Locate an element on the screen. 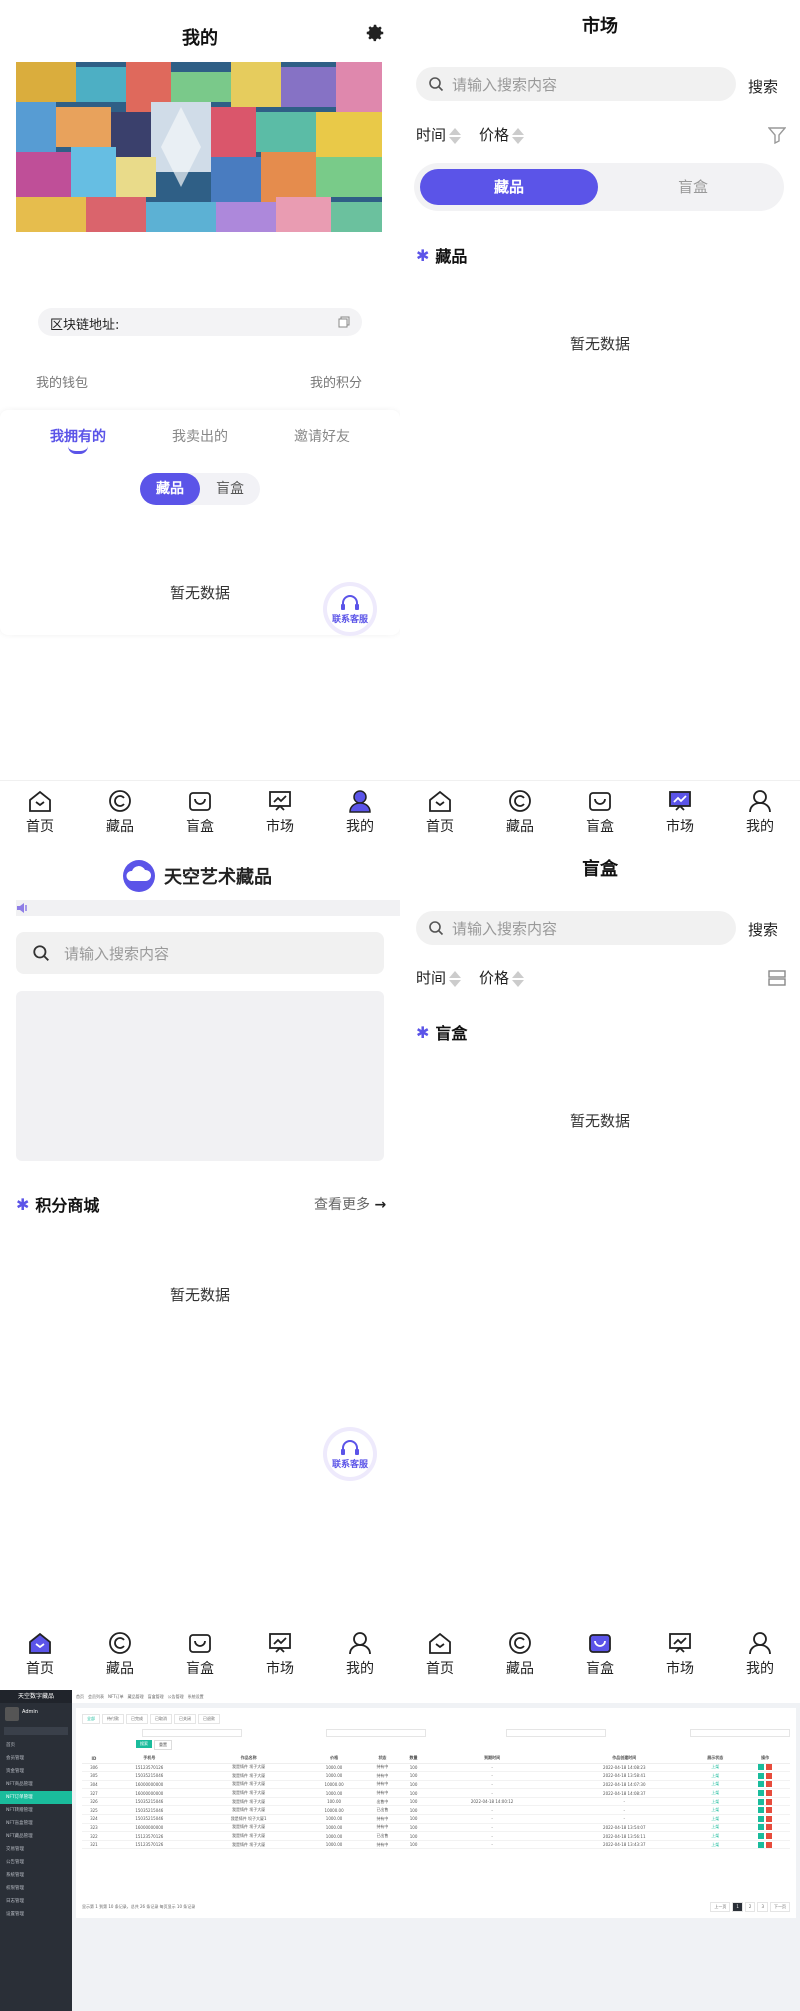 This screenshot has height=2011, width=800. reset-button: 重置 is located at coordinates (163, 1745).